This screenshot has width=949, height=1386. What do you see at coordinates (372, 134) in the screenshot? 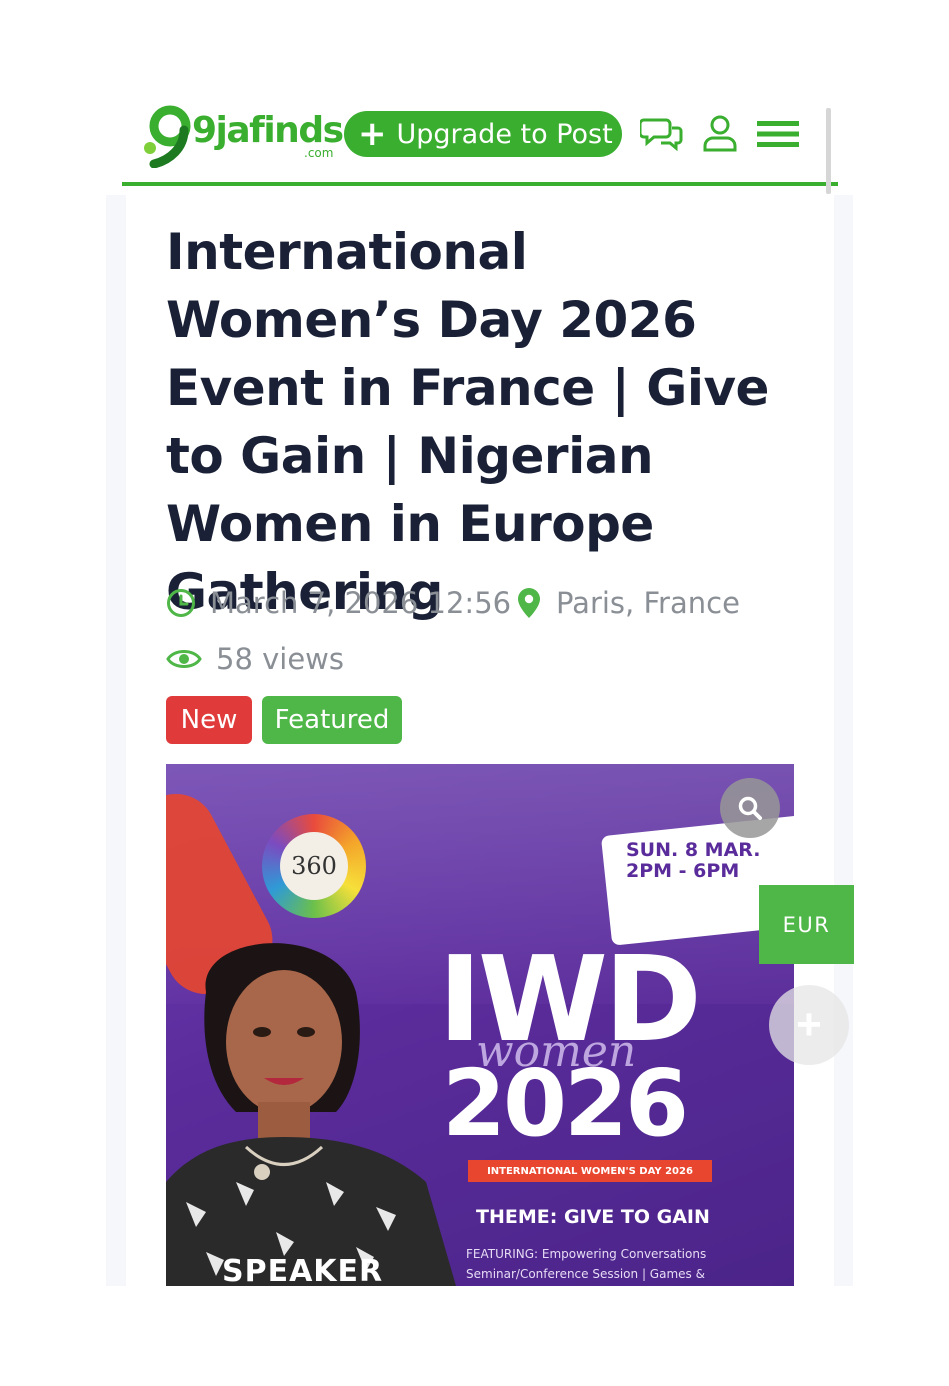
I see `plus-icon: +` at bounding box center [372, 134].